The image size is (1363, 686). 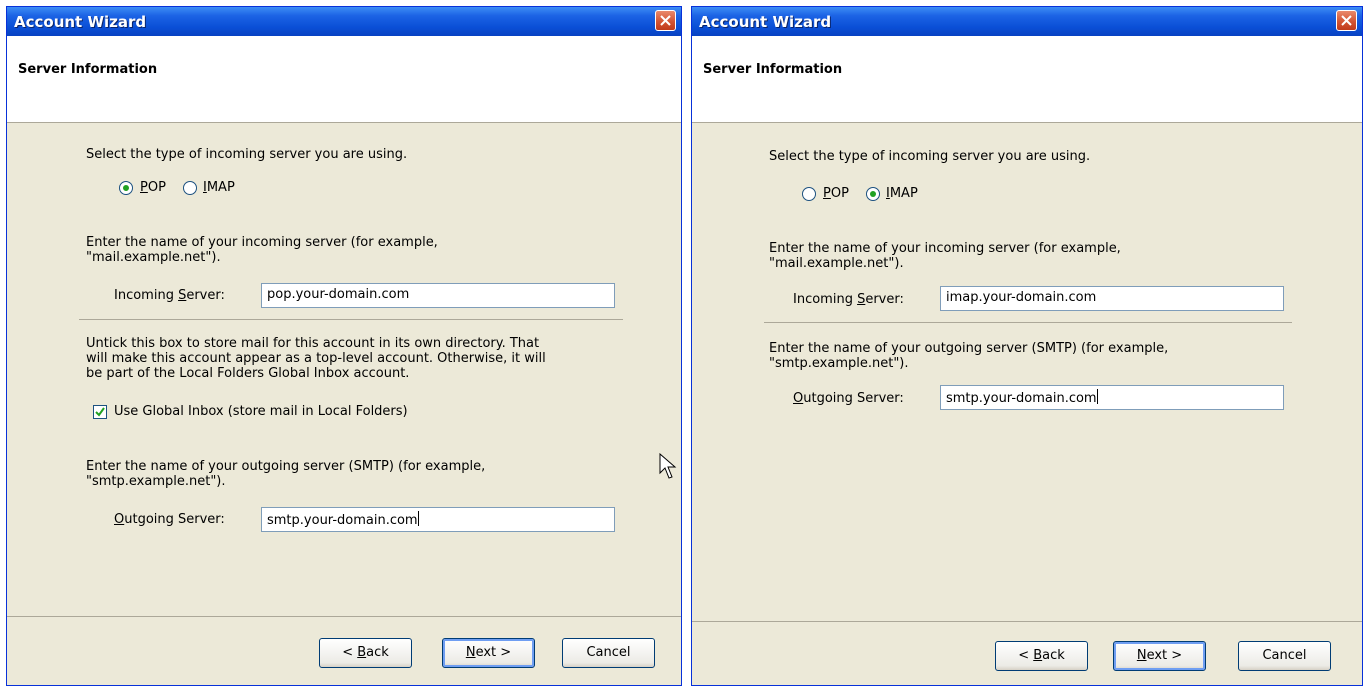 I want to click on incoming-server-value: pop.your-domain.com, so click(x=338, y=294).